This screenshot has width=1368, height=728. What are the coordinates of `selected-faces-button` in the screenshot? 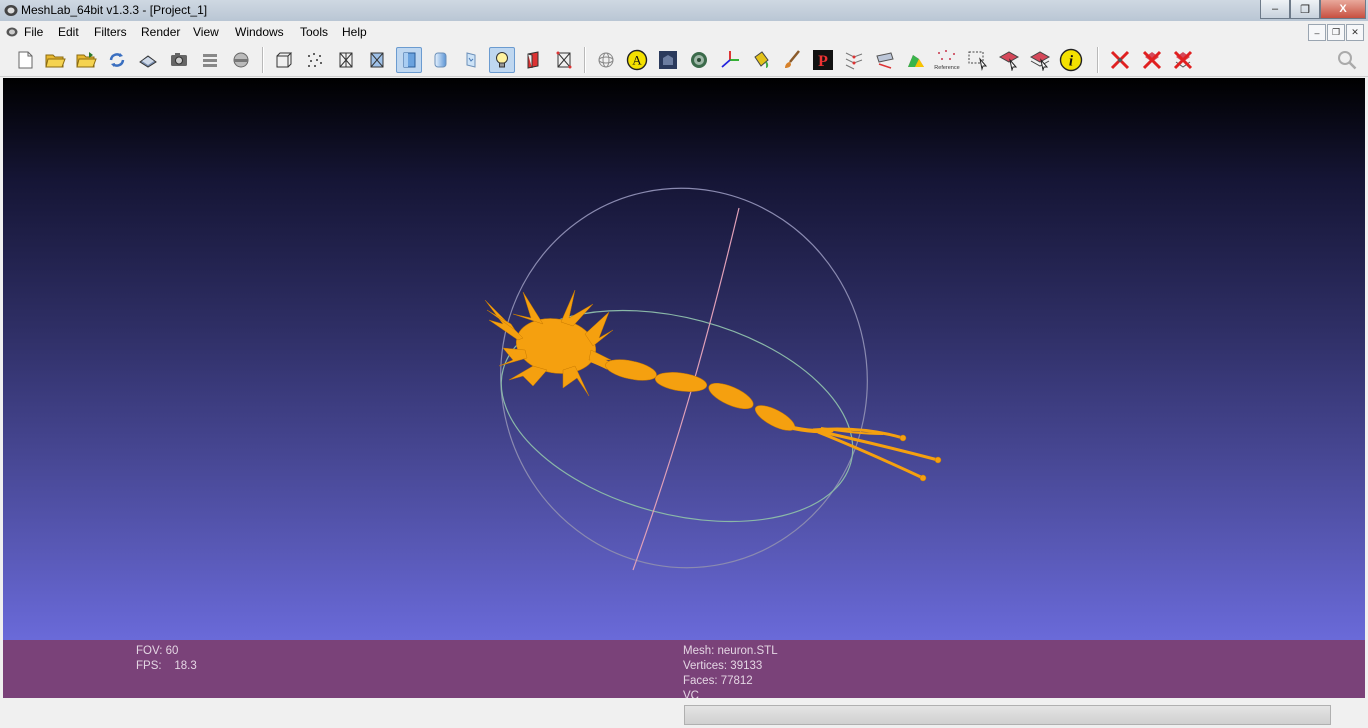 It's located at (564, 60).